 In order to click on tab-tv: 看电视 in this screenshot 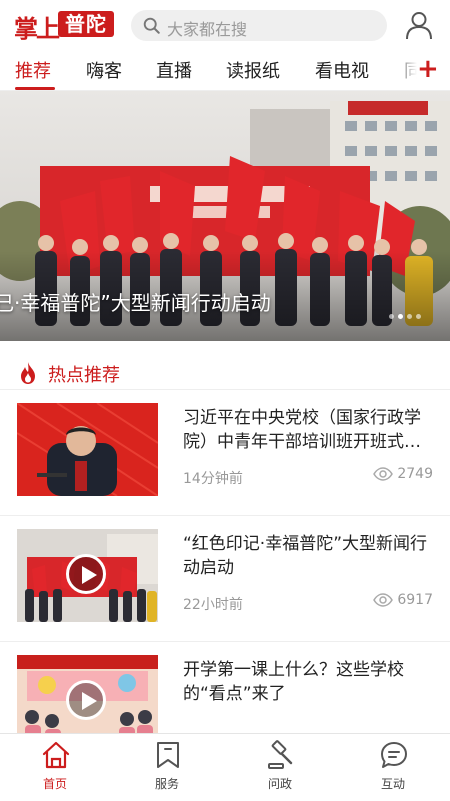, I will do `click(342, 70)`.